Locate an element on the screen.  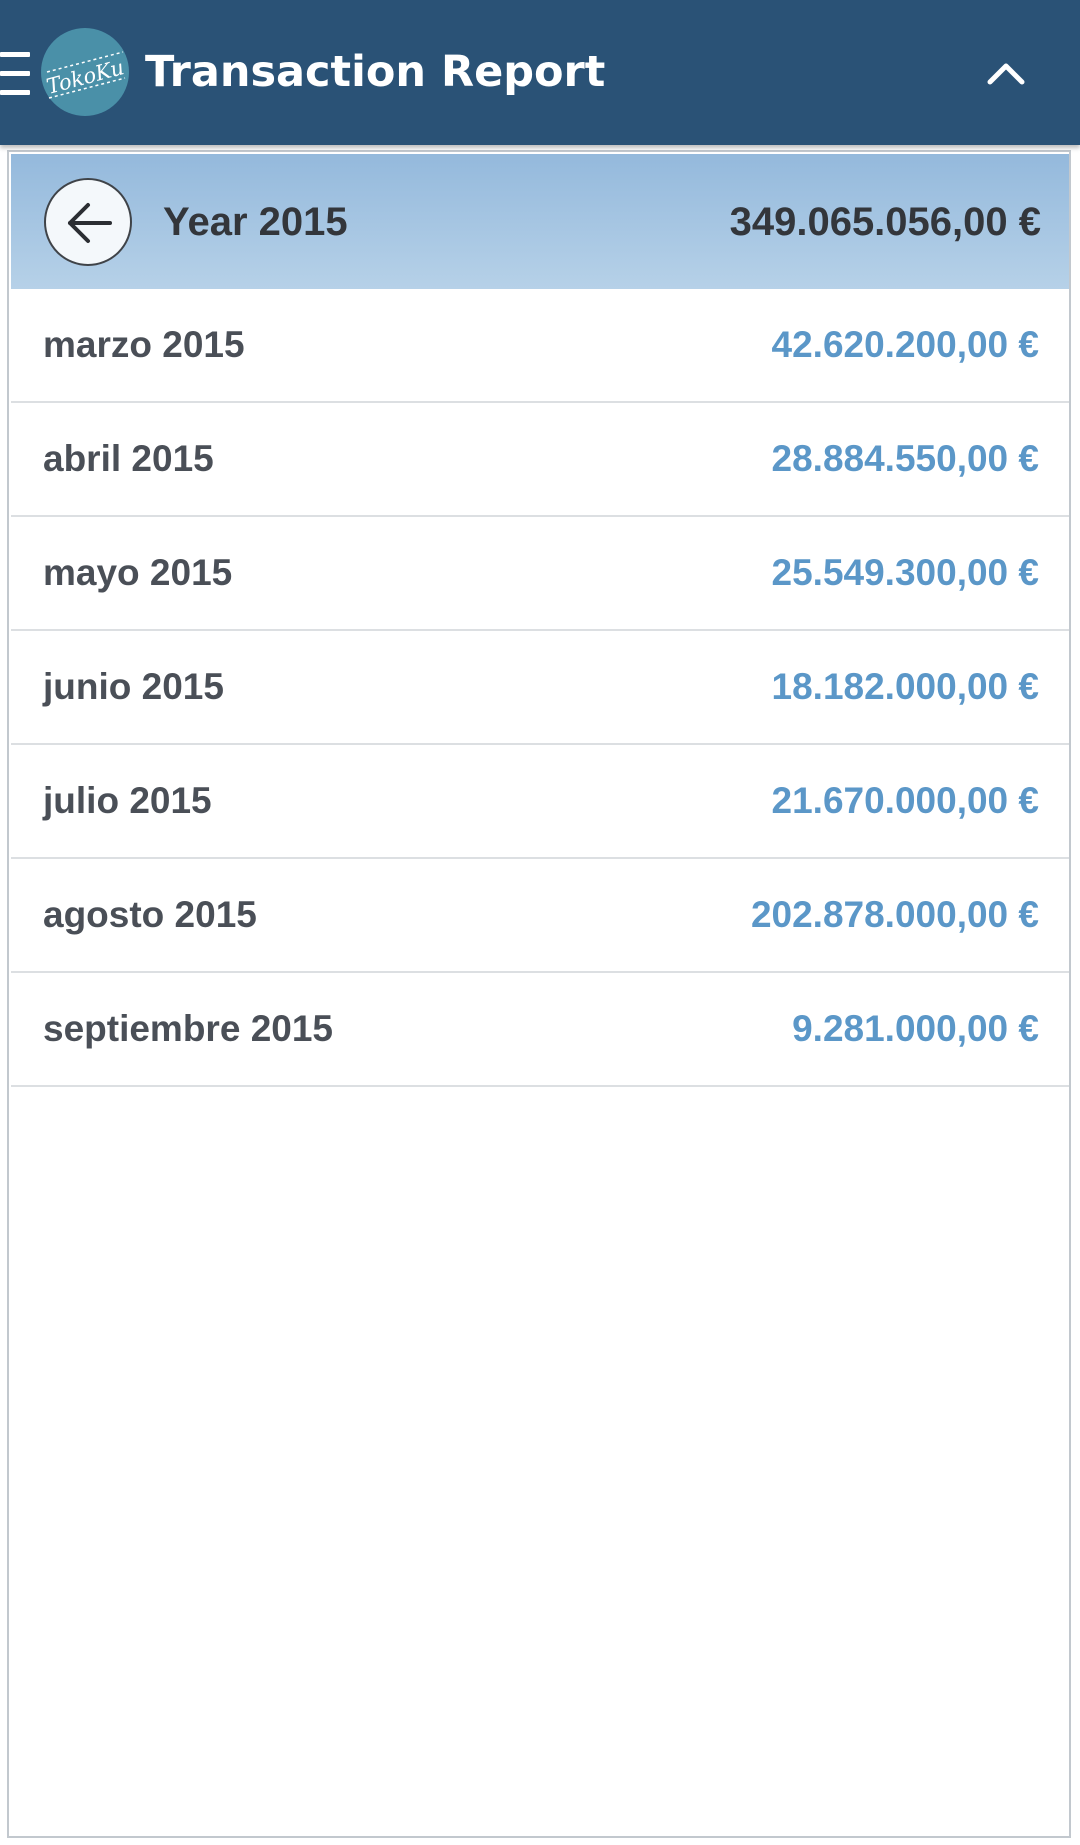
collapse-button is located at coordinates (1006, 72).